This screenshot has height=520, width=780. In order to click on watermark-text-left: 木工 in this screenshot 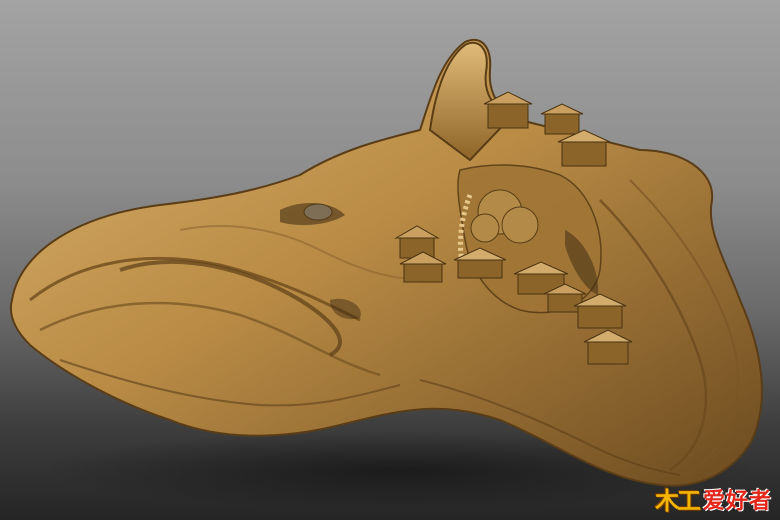, I will do `click(677, 501)`.